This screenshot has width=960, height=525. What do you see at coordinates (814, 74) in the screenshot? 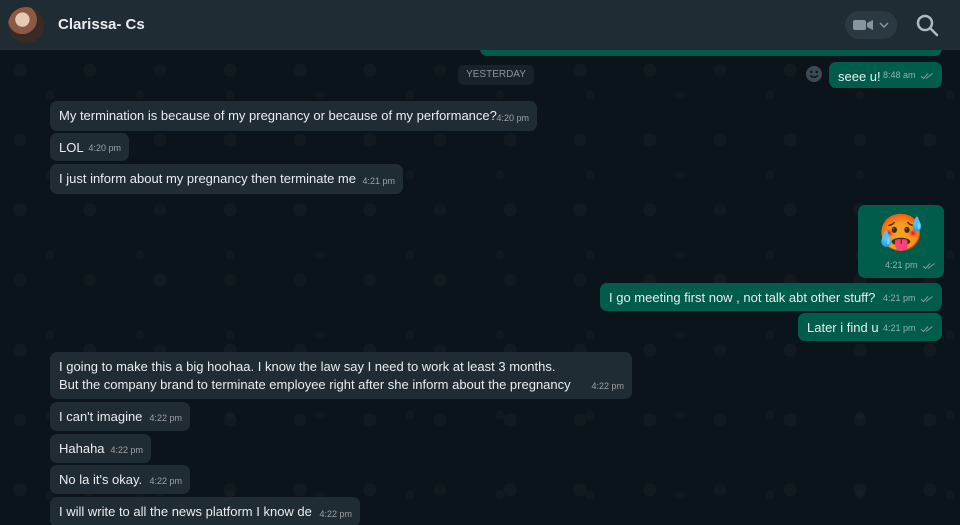
I see `emoji-reaction-icon` at bounding box center [814, 74].